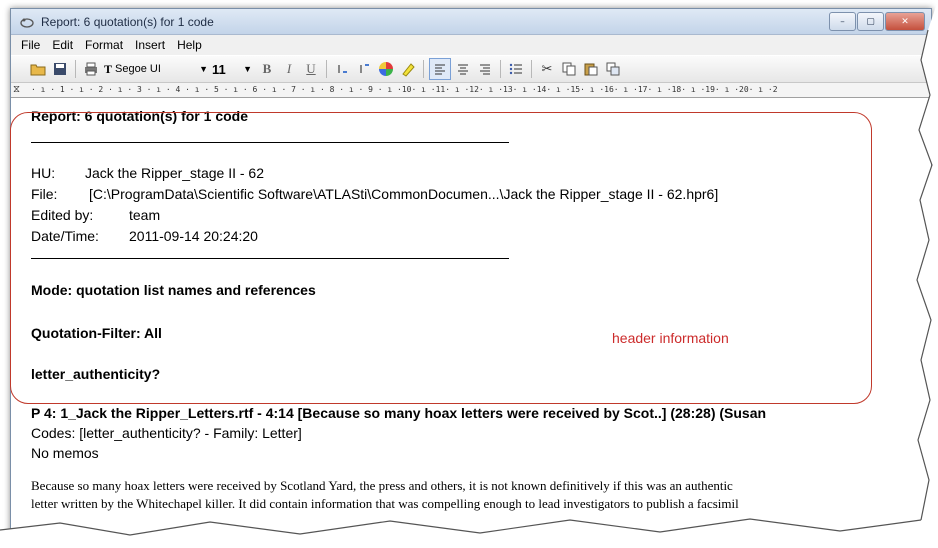 Image resolution: width=938 pixels, height=548 pixels. What do you see at coordinates (485, 69) in the screenshot?
I see `align-right-icon` at bounding box center [485, 69].